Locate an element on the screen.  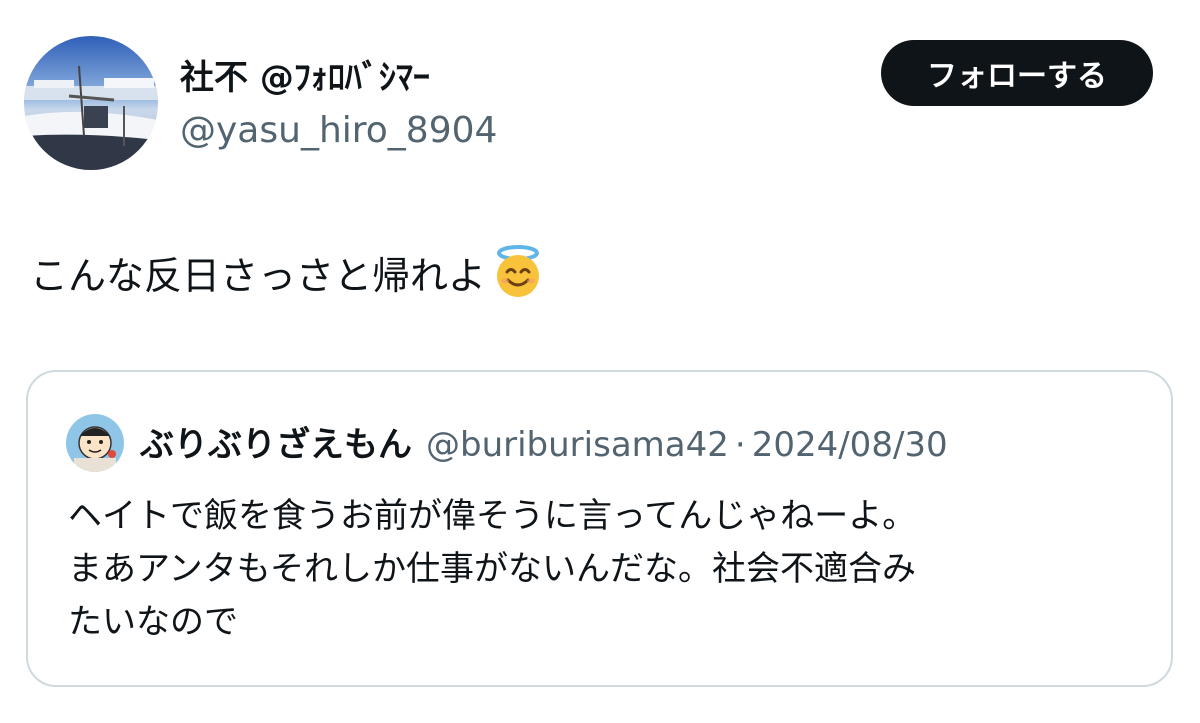
cartoon-avatar-icon is located at coordinates (95, 443).